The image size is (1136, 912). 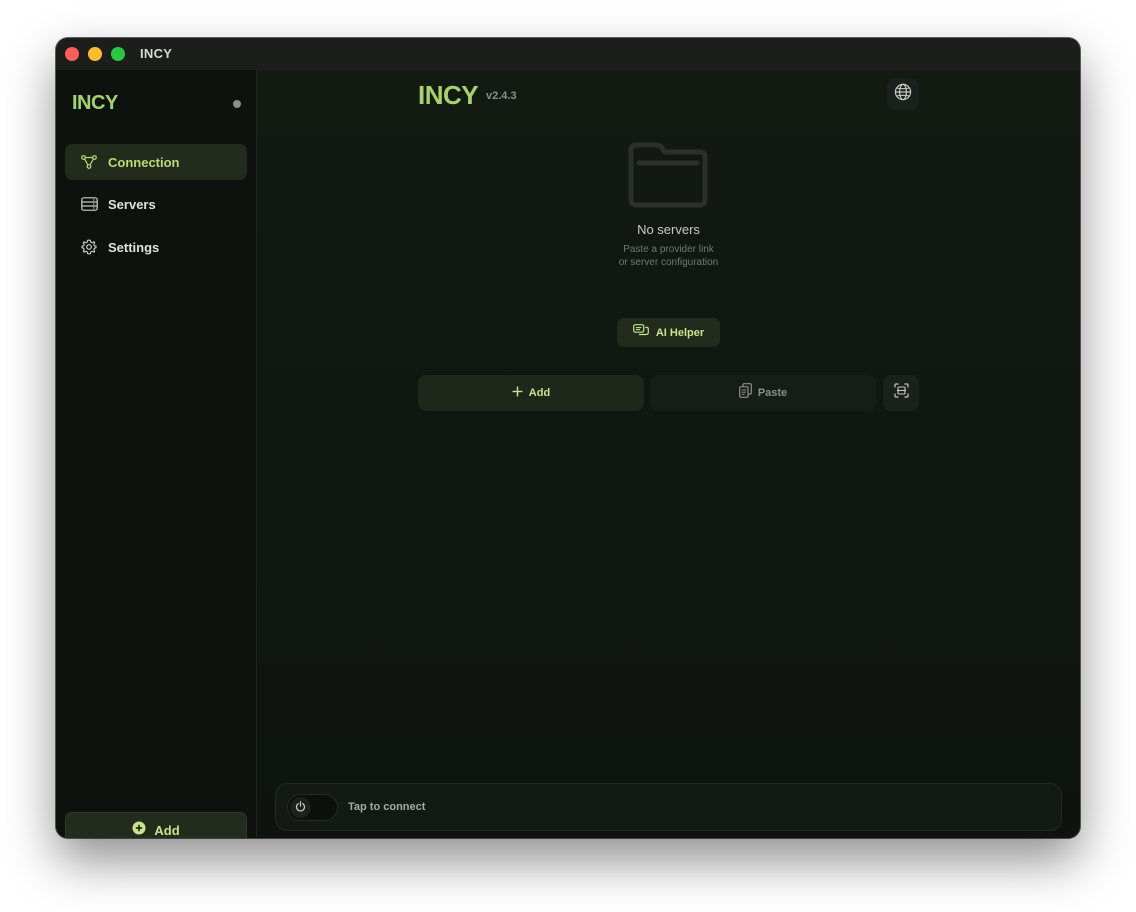 I want to click on globe-icon, so click(x=903, y=94).